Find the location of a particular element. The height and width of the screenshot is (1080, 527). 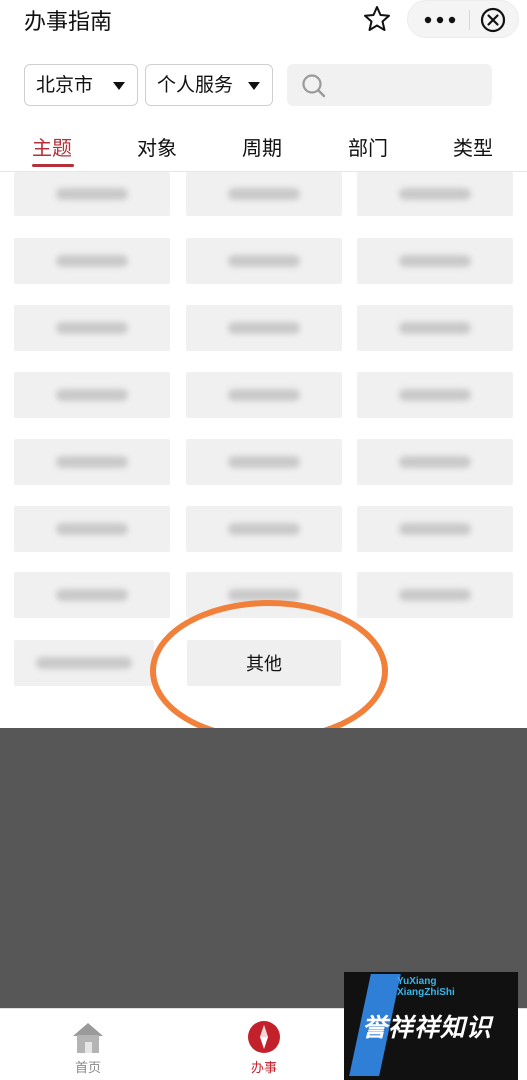

nav-item-home: 首页 is located at coordinates (88, 1044).